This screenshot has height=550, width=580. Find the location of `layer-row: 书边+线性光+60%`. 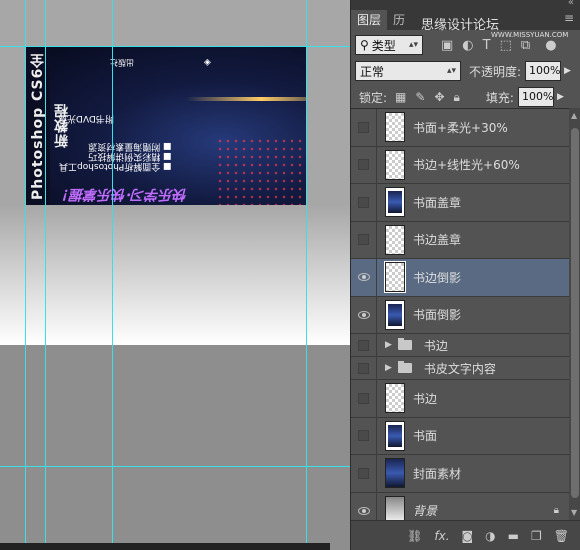

layer-row: 书边+线性光+60% is located at coordinates (460, 165).